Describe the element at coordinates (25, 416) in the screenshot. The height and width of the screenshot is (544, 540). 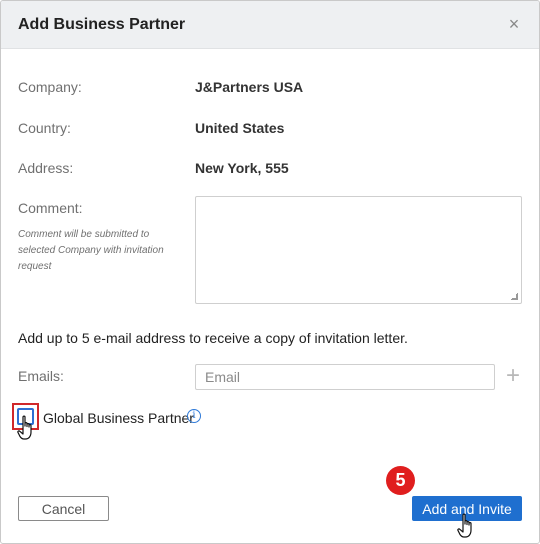
I see `global-partner-checkbox` at that location.